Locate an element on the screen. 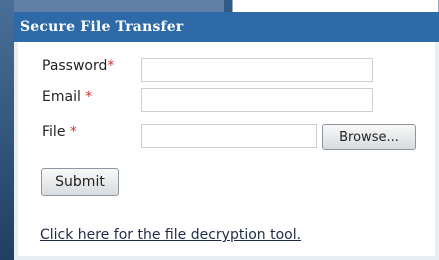 This screenshot has width=439, height=260. password-label: Password* is located at coordinates (78, 66).